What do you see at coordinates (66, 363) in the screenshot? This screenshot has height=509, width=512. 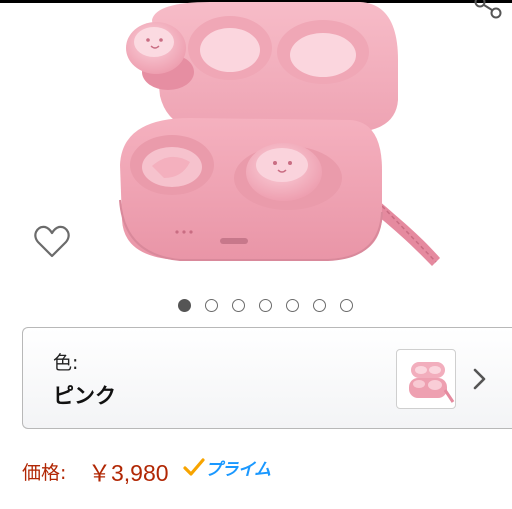 I see `variant-label: 色:` at bounding box center [66, 363].